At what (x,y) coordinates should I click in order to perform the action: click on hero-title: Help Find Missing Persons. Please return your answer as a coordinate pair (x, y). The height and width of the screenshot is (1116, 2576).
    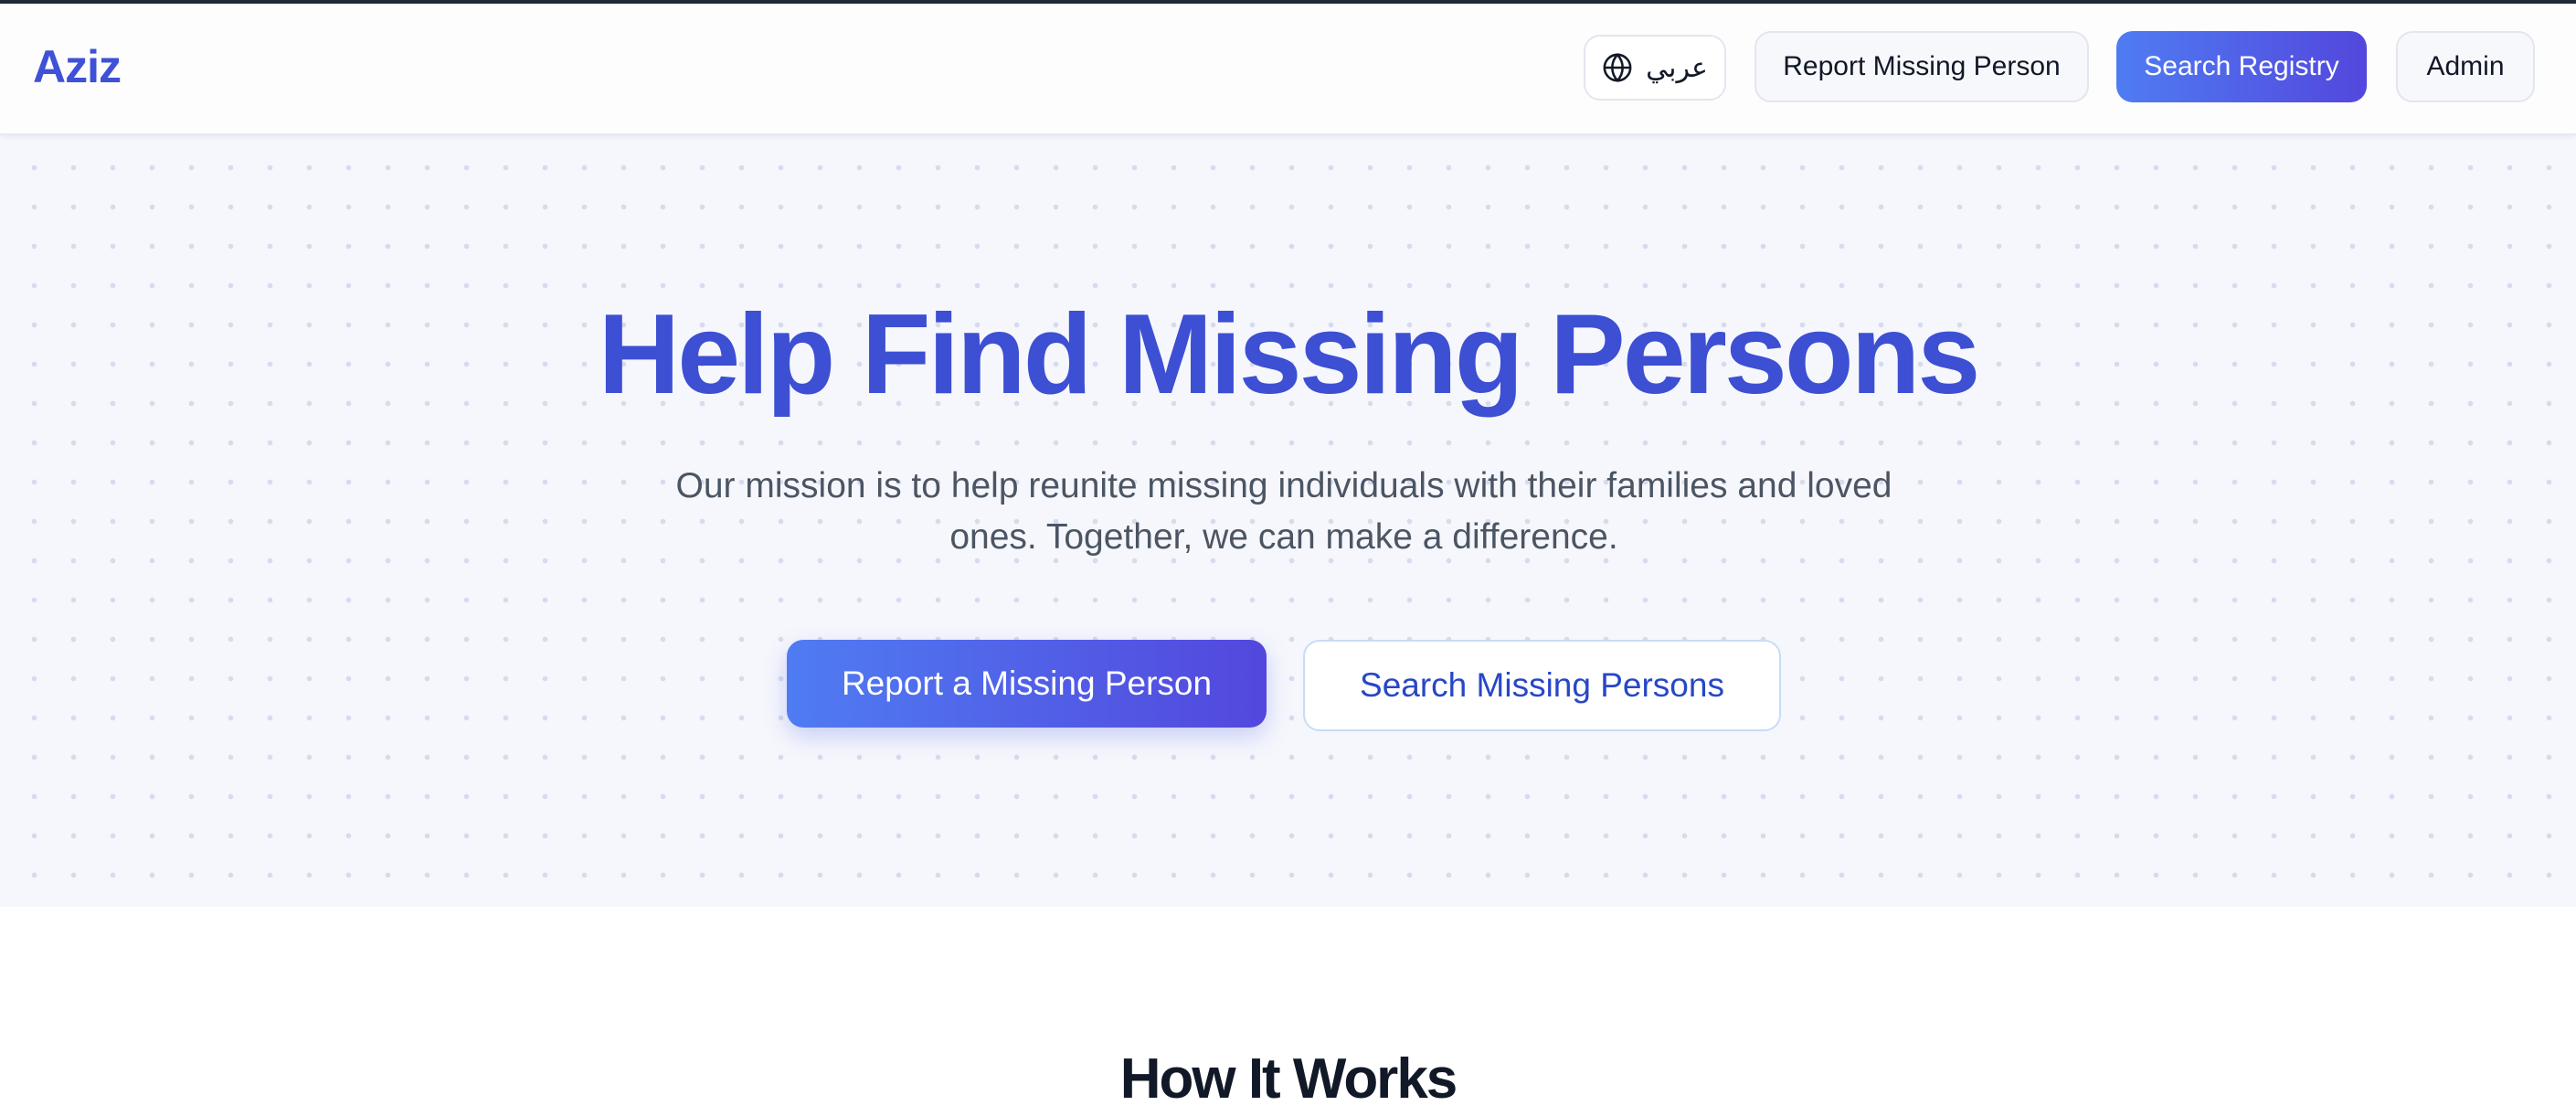
    Looking at the image, I should click on (1289, 355).